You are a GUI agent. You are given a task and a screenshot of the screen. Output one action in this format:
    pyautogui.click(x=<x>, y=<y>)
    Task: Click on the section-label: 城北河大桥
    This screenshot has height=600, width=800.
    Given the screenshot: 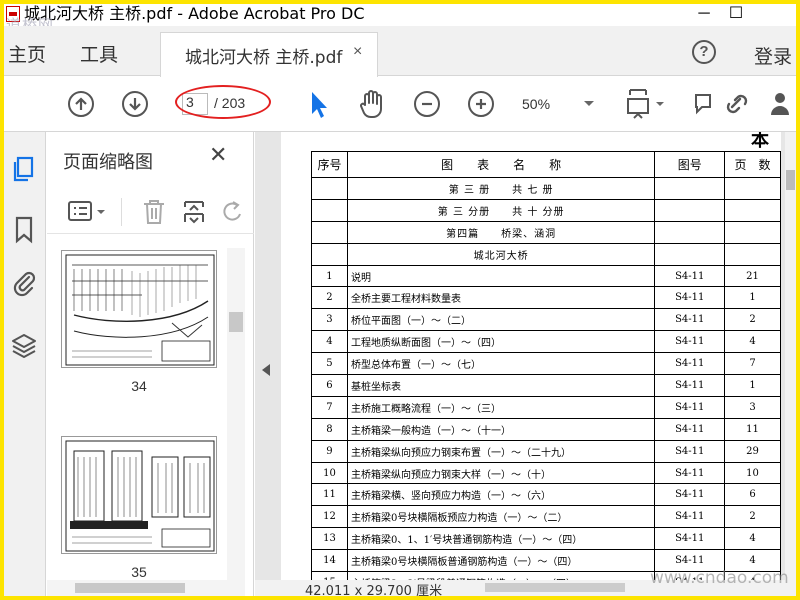 What is the action you would take?
    pyautogui.click(x=501, y=254)
    